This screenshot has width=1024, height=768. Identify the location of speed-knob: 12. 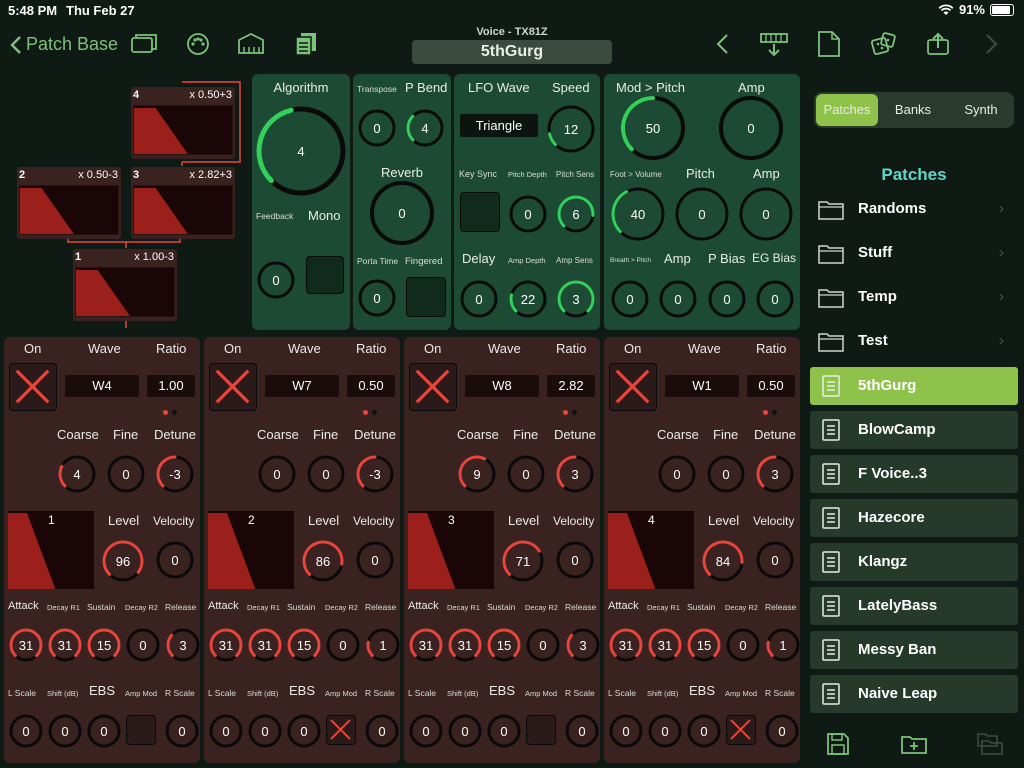
(571, 129).